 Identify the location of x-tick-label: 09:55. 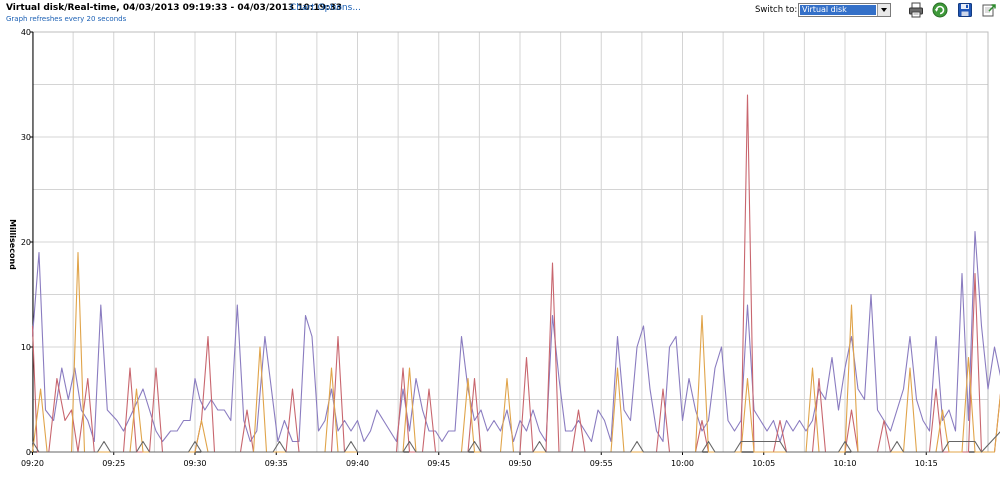
(601, 463).